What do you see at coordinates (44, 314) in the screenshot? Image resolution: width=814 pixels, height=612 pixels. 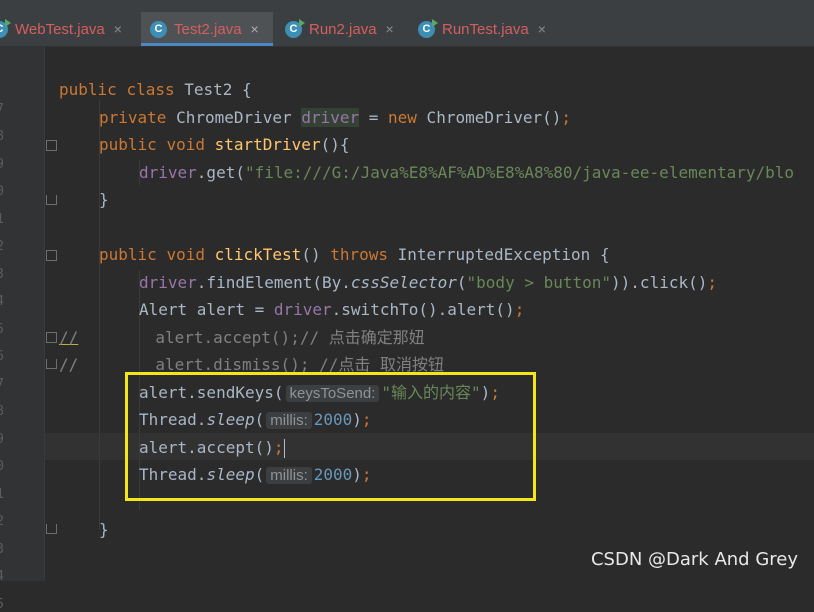 I see `gutter-separator` at bounding box center [44, 314].